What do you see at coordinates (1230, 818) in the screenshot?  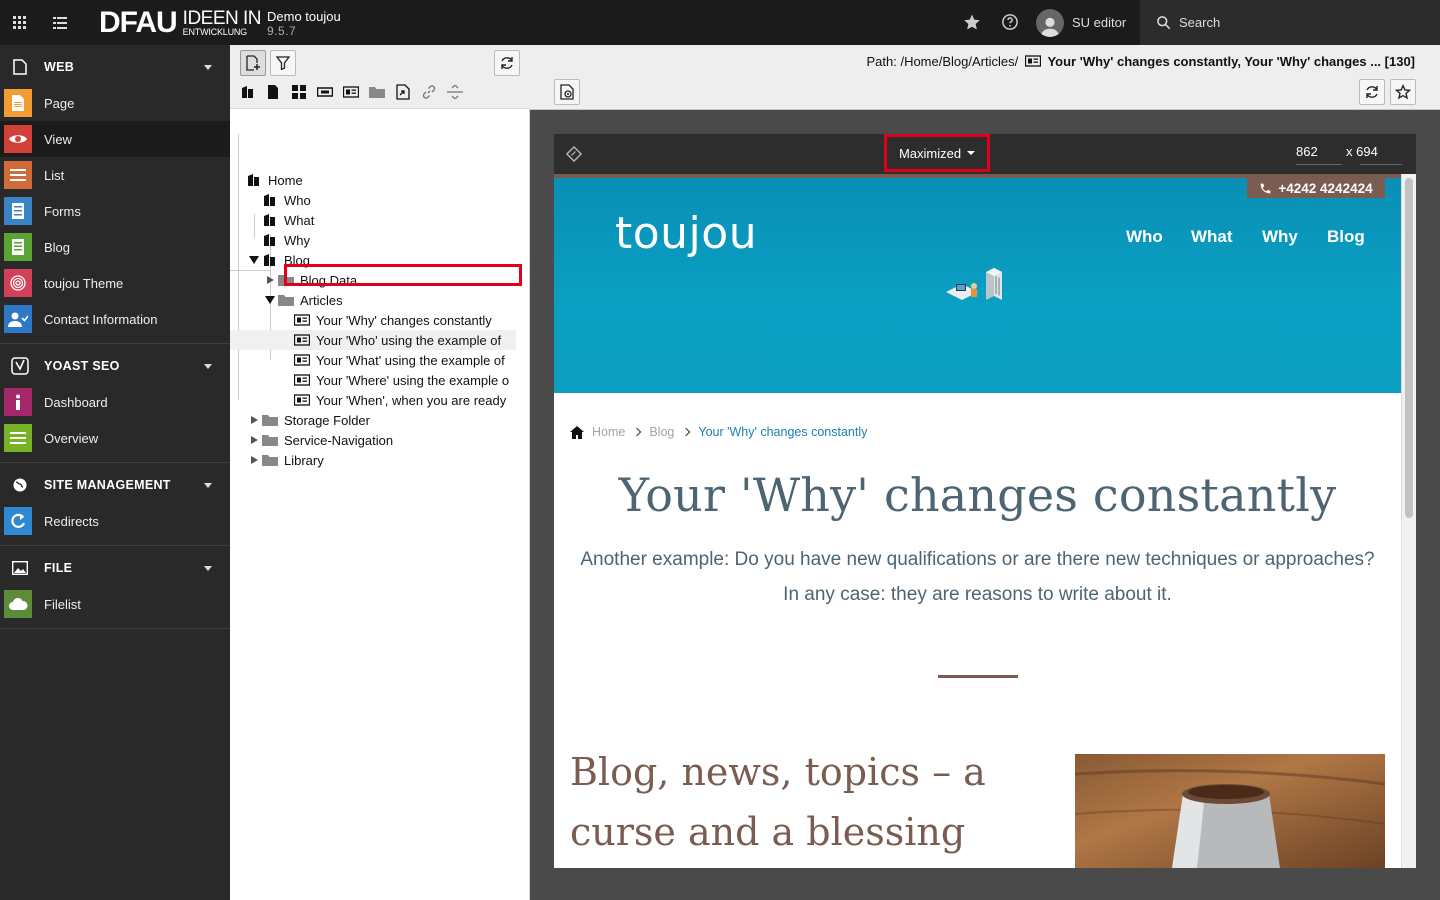 I see `coffee-pot-illustration` at bounding box center [1230, 818].